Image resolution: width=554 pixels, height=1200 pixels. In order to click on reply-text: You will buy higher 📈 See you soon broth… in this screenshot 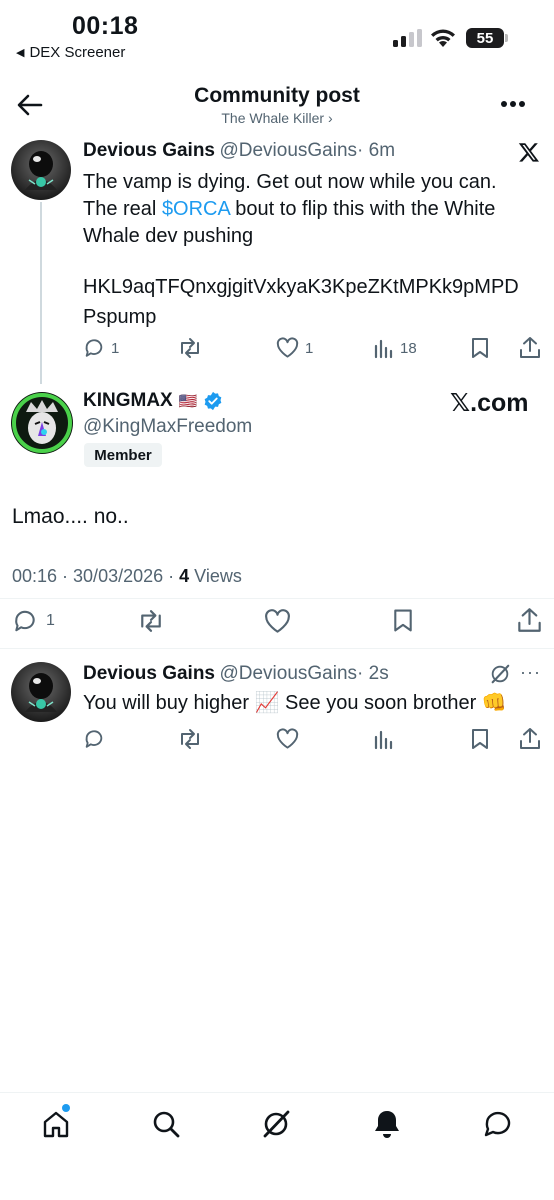, I will do `click(295, 703)`.